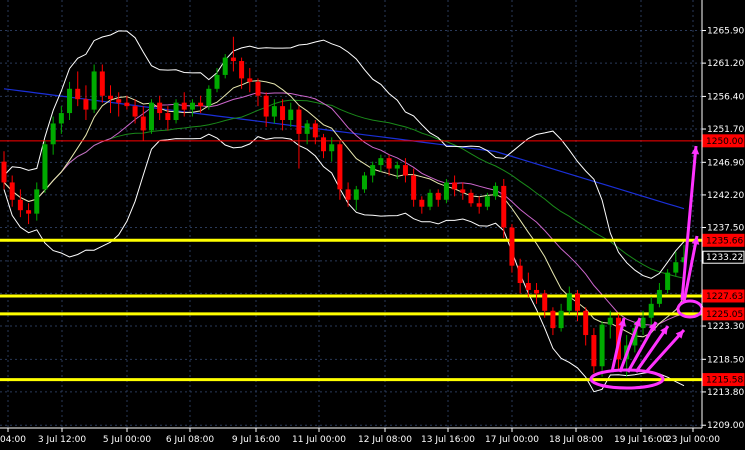  I want to click on price-badge-label-3: 1227.63, so click(724, 297).